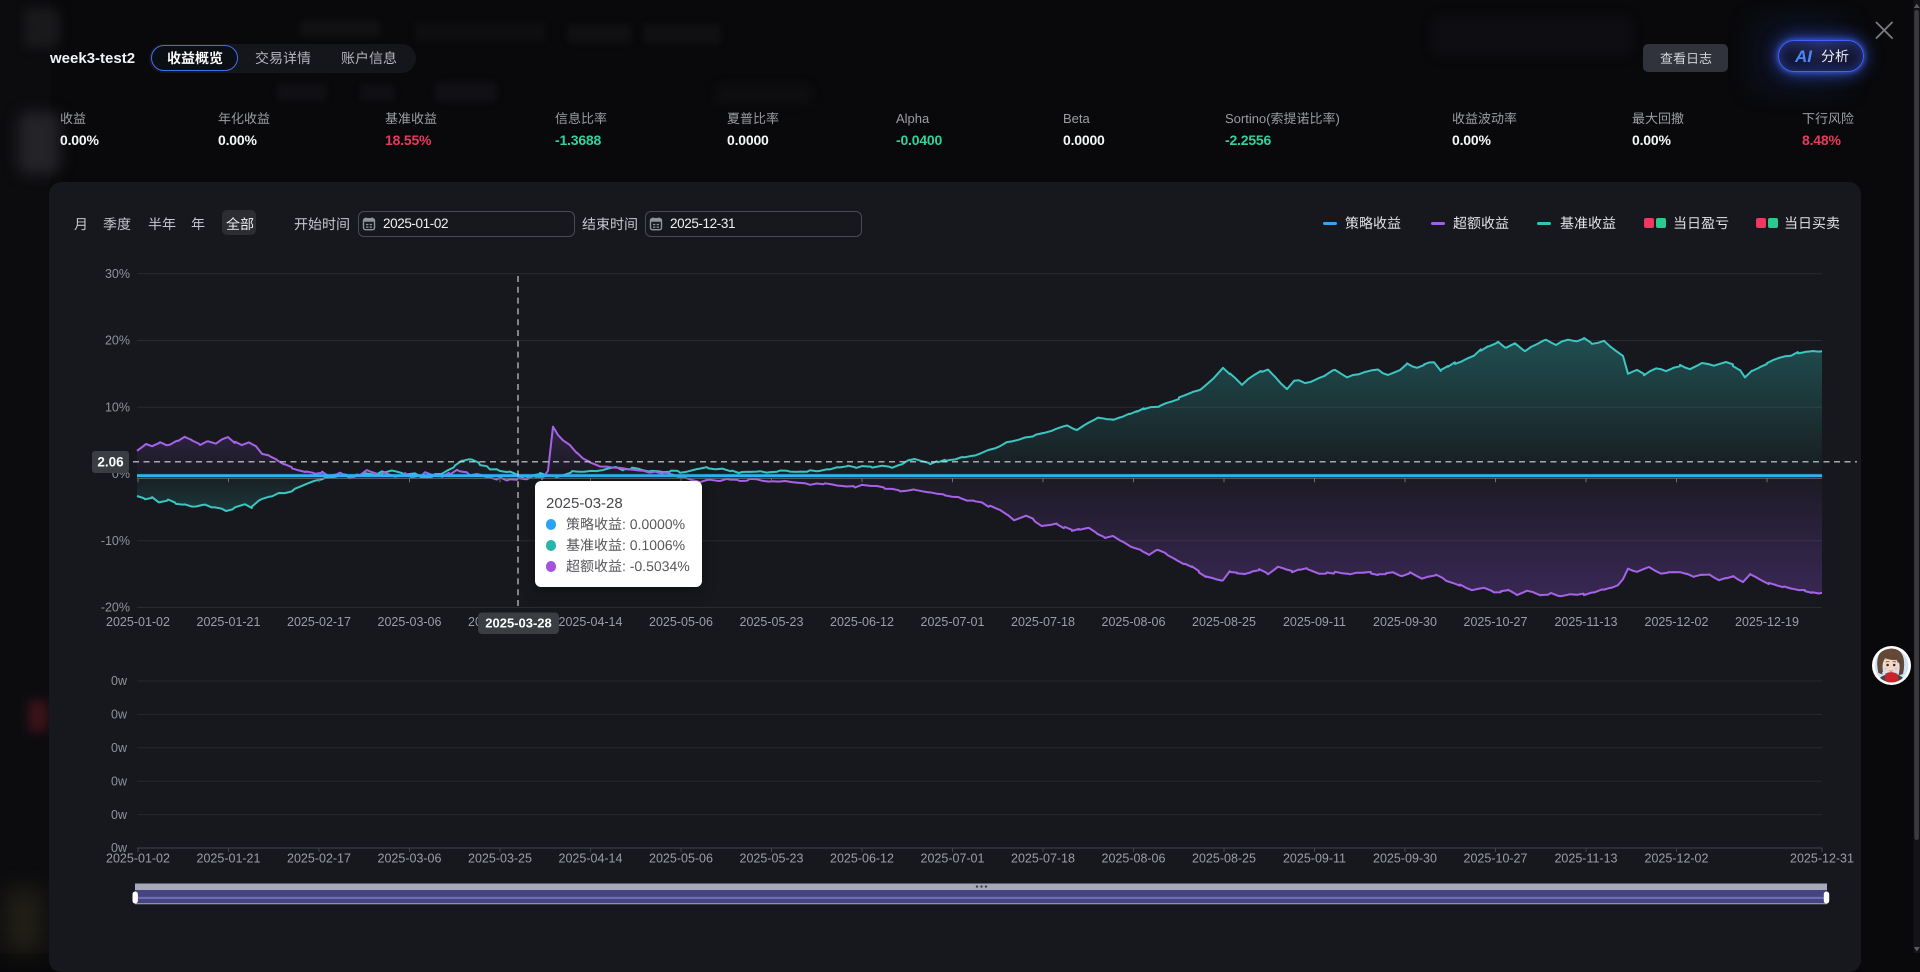  I want to click on svg-text: 2025-03-28, so click(518, 623).